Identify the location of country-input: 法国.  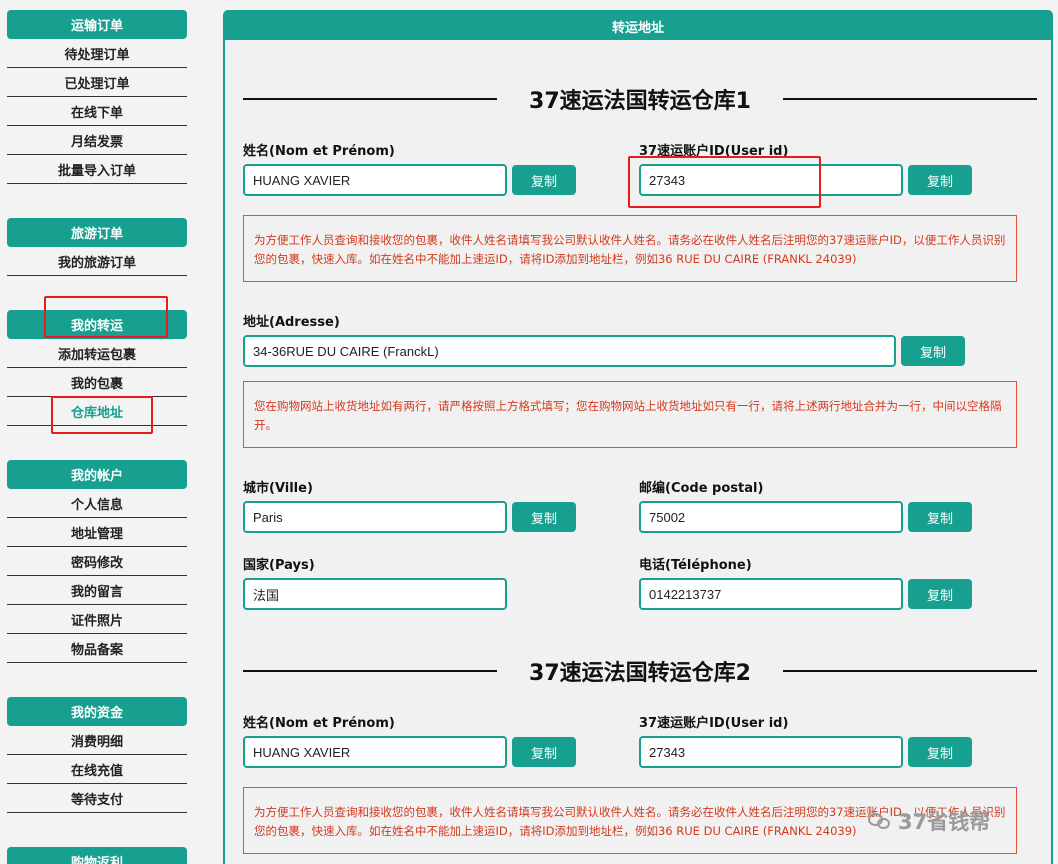
(375, 594).